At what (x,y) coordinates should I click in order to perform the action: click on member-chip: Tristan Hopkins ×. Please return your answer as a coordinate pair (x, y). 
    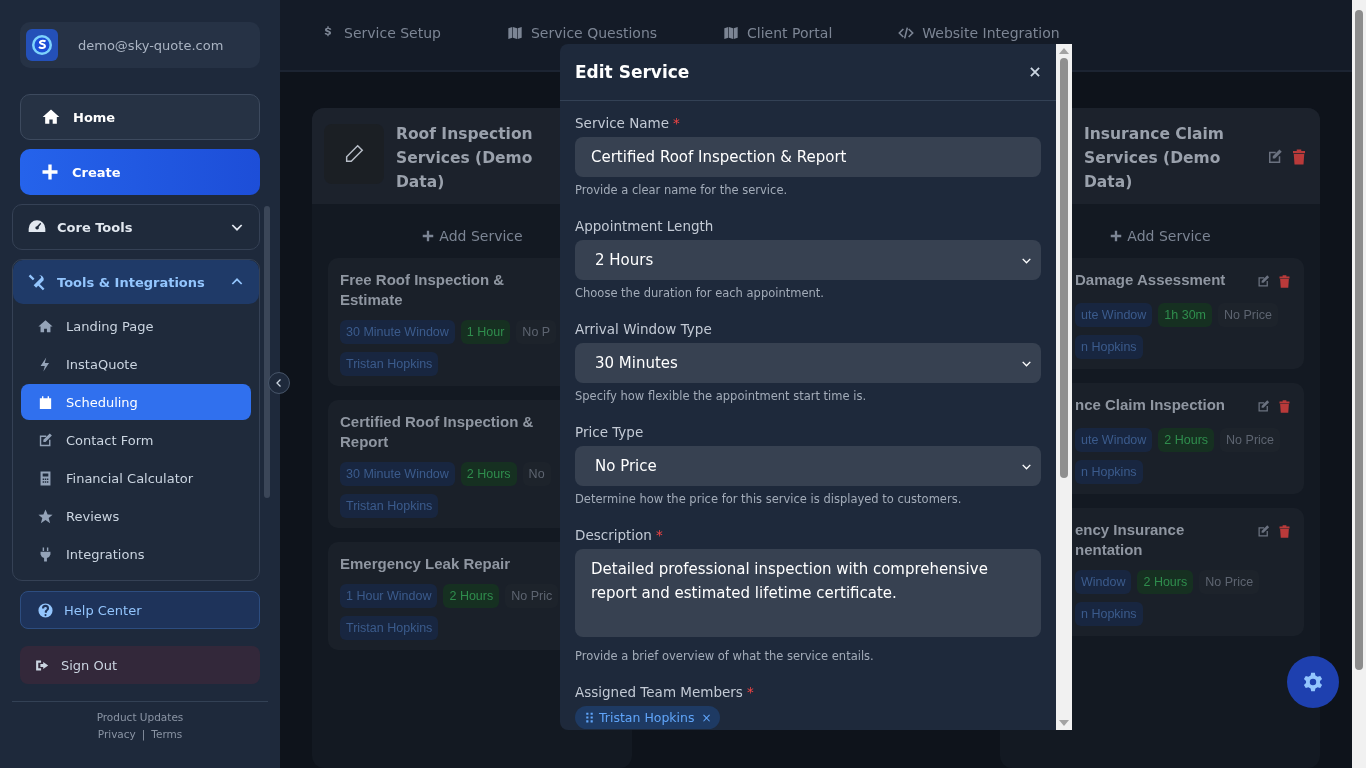
    Looking at the image, I should click on (647, 717).